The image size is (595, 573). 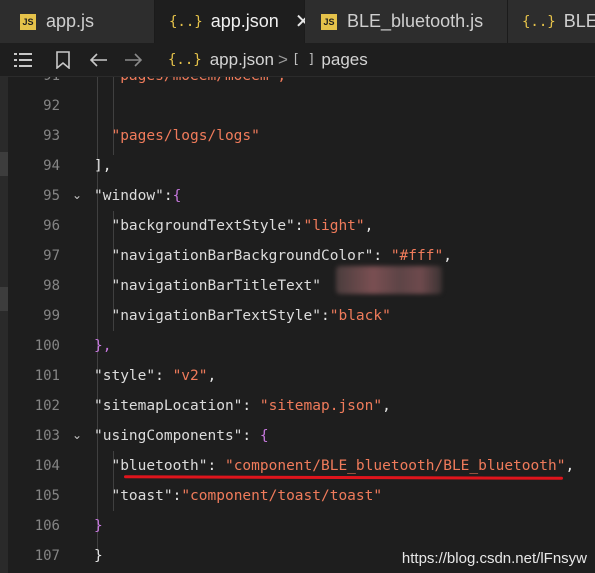 What do you see at coordinates (47, 556) in the screenshot?
I see `line-number: 107` at bounding box center [47, 556].